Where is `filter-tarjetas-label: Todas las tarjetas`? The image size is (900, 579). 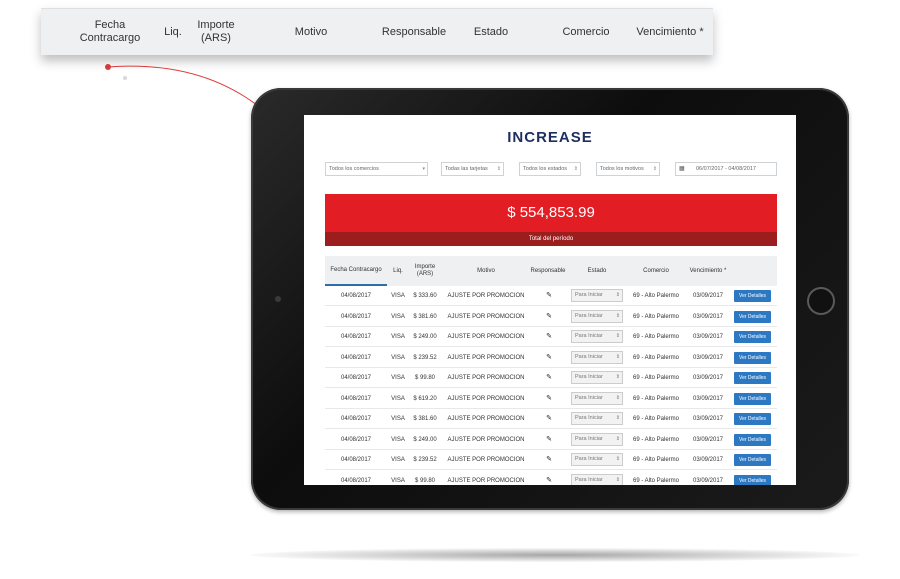
filter-tarjetas-label: Todas las tarjetas is located at coordinates (466, 169).